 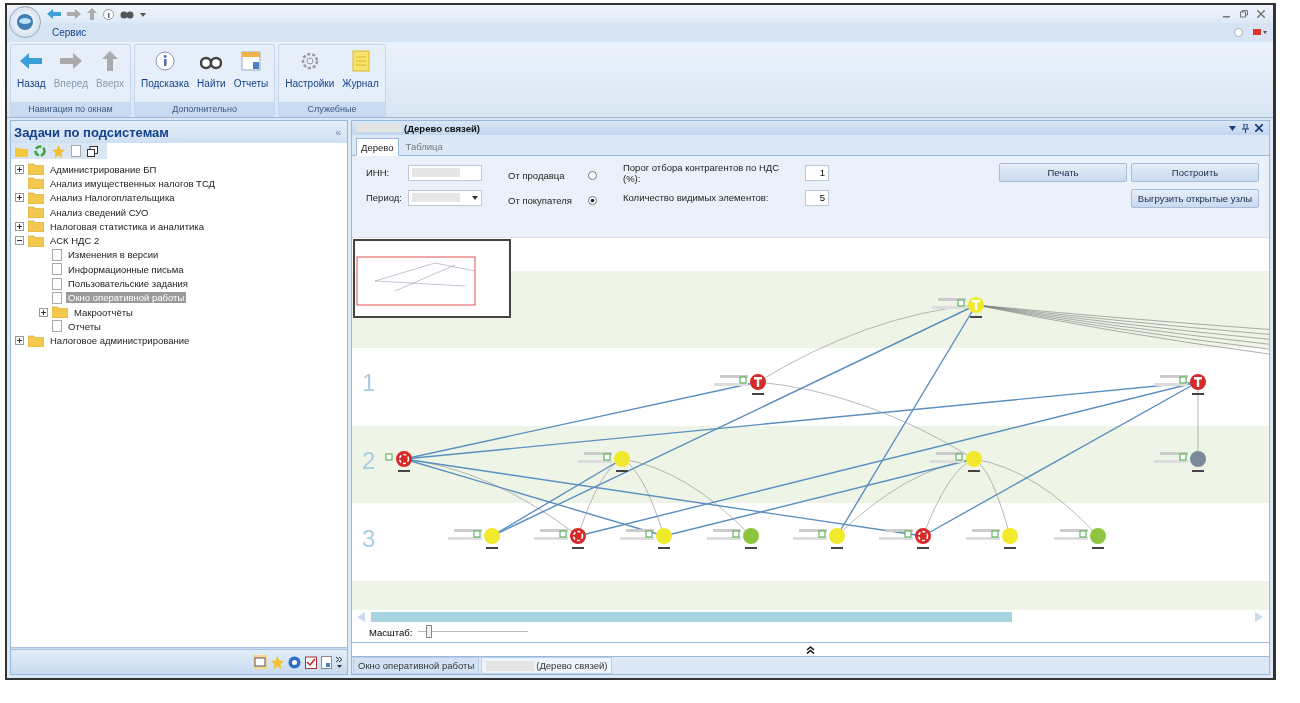 What do you see at coordinates (379, 128) in the screenshot?
I see `blurred-value` at bounding box center [379, 128].